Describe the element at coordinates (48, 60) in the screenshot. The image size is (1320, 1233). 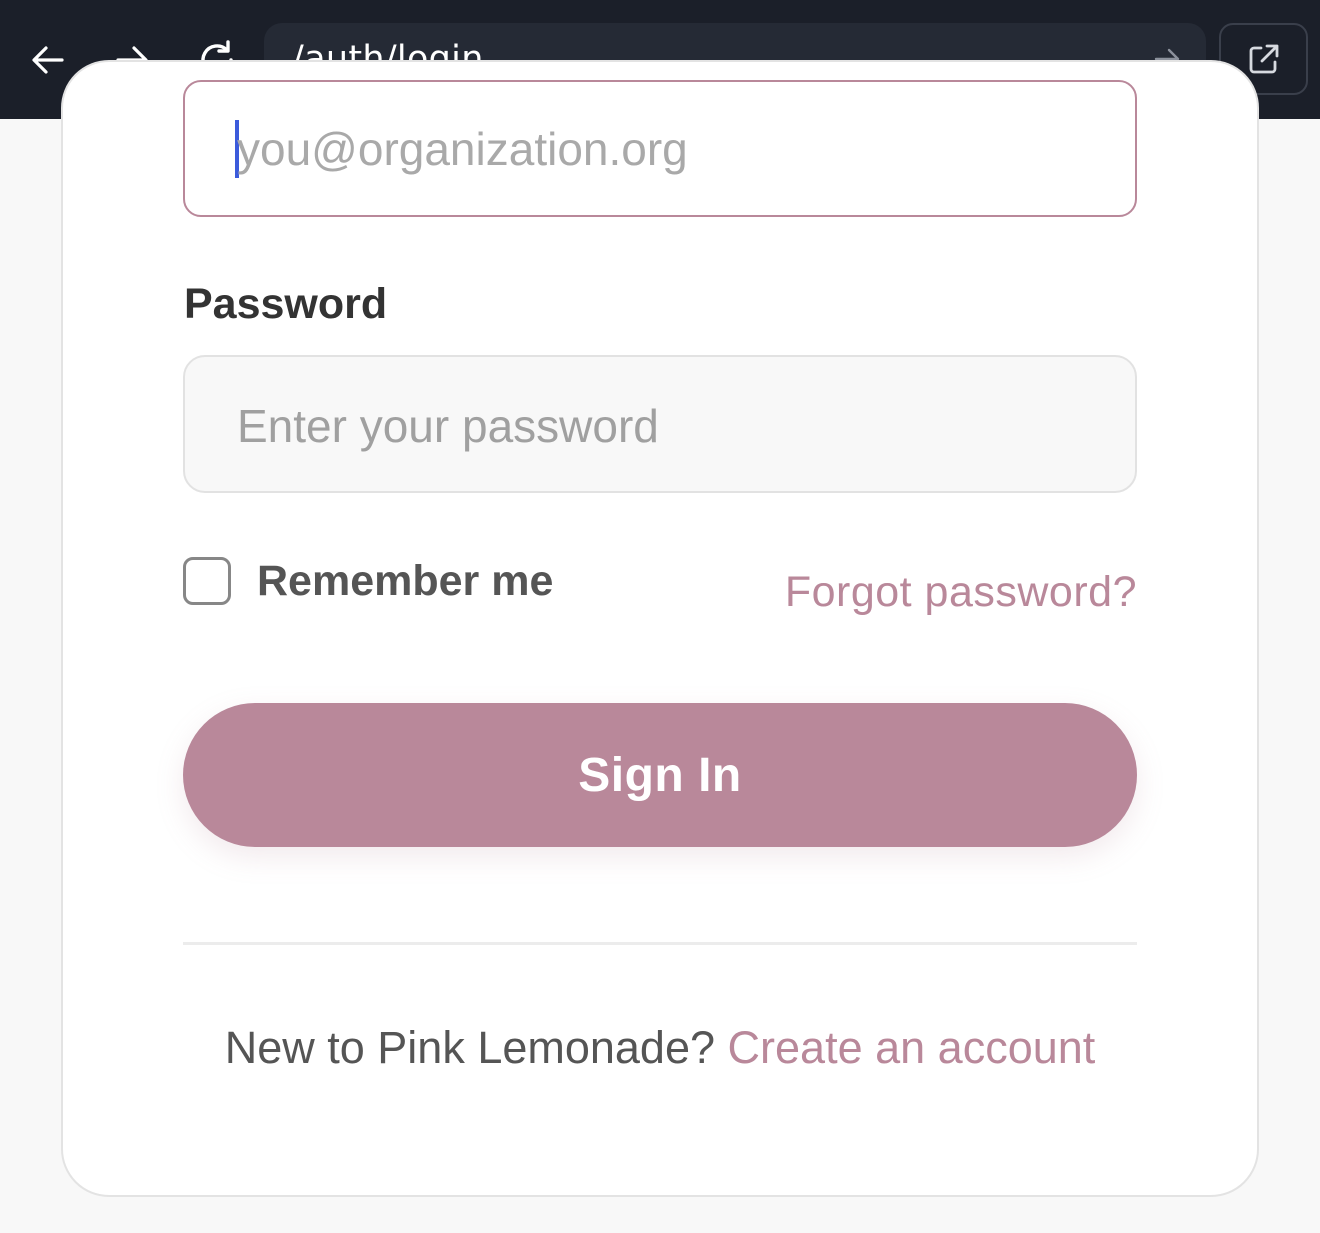
I see `arrow-left-icon` at that location.